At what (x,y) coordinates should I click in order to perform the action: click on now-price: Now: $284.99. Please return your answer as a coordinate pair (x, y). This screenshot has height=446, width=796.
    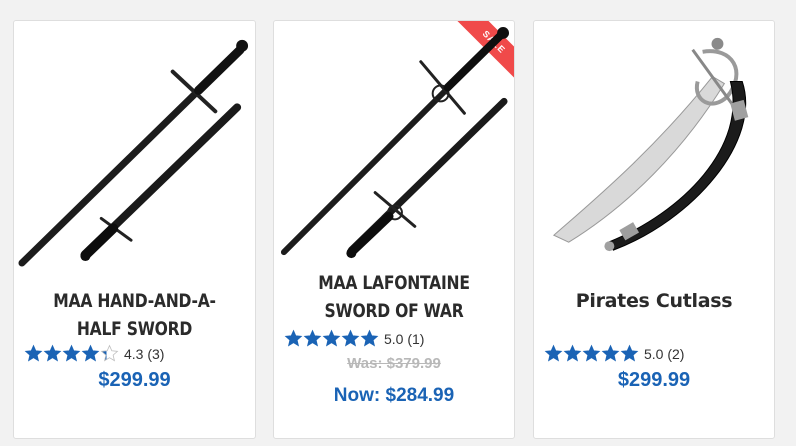
    Looking at the image, I should click on (394, 395).